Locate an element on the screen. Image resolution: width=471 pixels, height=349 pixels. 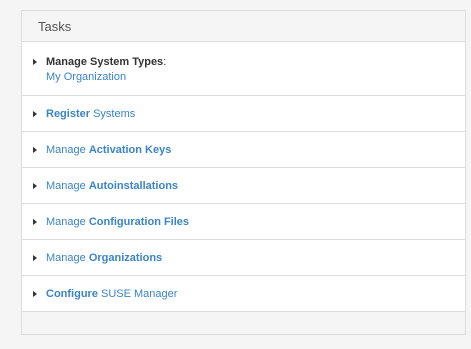
task-label: Manage Activation Keys is located at coordinates (108, 150).